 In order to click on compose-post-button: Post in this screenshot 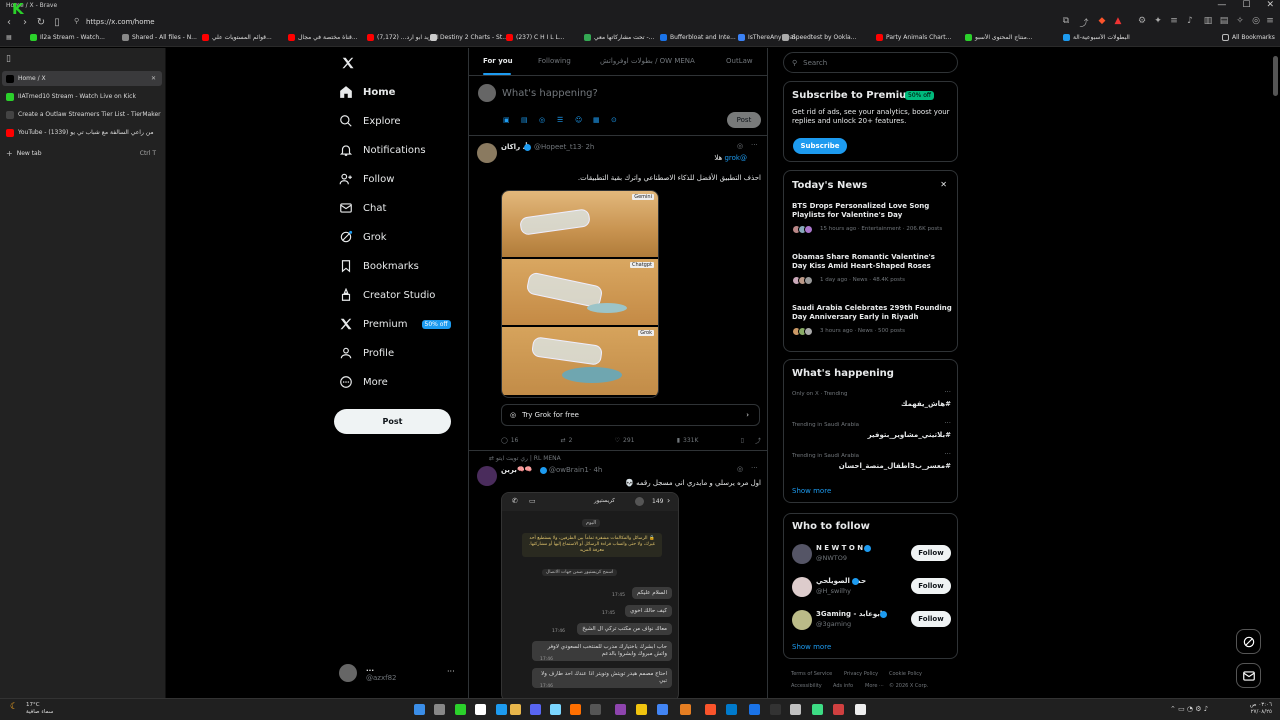, I will do `click(744, 120)`.